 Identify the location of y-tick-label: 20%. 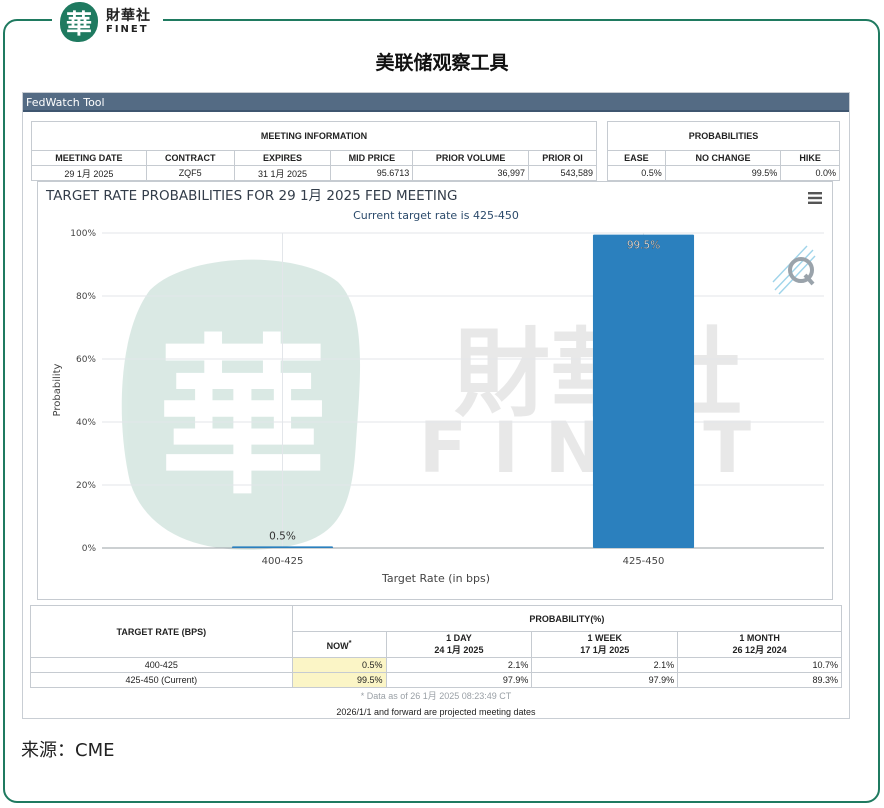
(86, 486).